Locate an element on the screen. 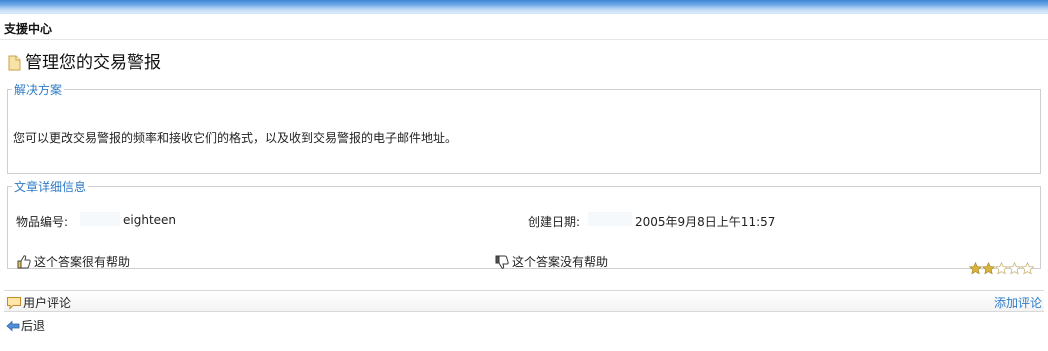  created-date-spacer is located at coordinates (610, 219).